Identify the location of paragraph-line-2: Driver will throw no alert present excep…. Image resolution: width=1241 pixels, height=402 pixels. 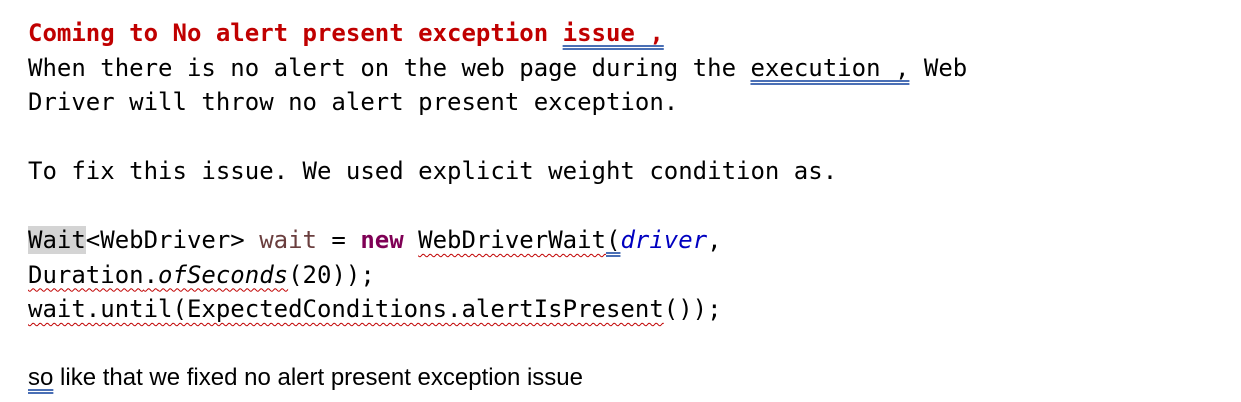
(353, 102).